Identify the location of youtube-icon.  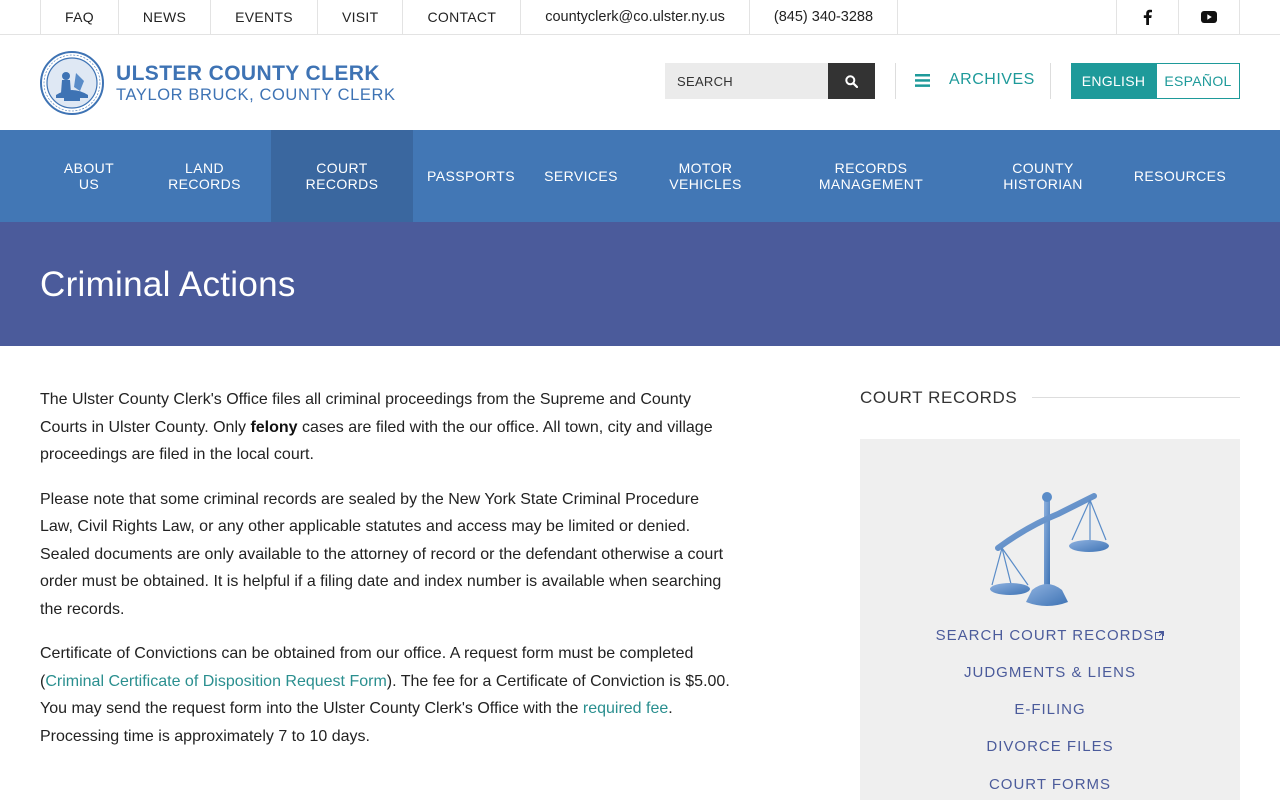
(1209, 17).